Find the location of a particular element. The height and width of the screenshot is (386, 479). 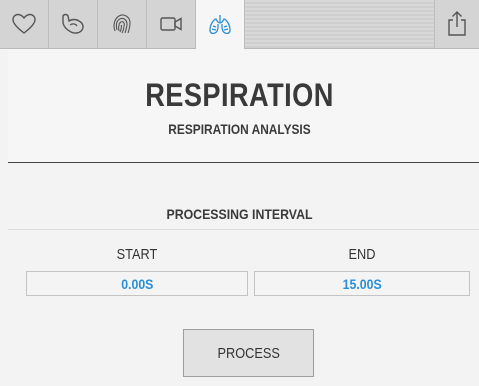

tab-arm is located at coordinates (73, 24).